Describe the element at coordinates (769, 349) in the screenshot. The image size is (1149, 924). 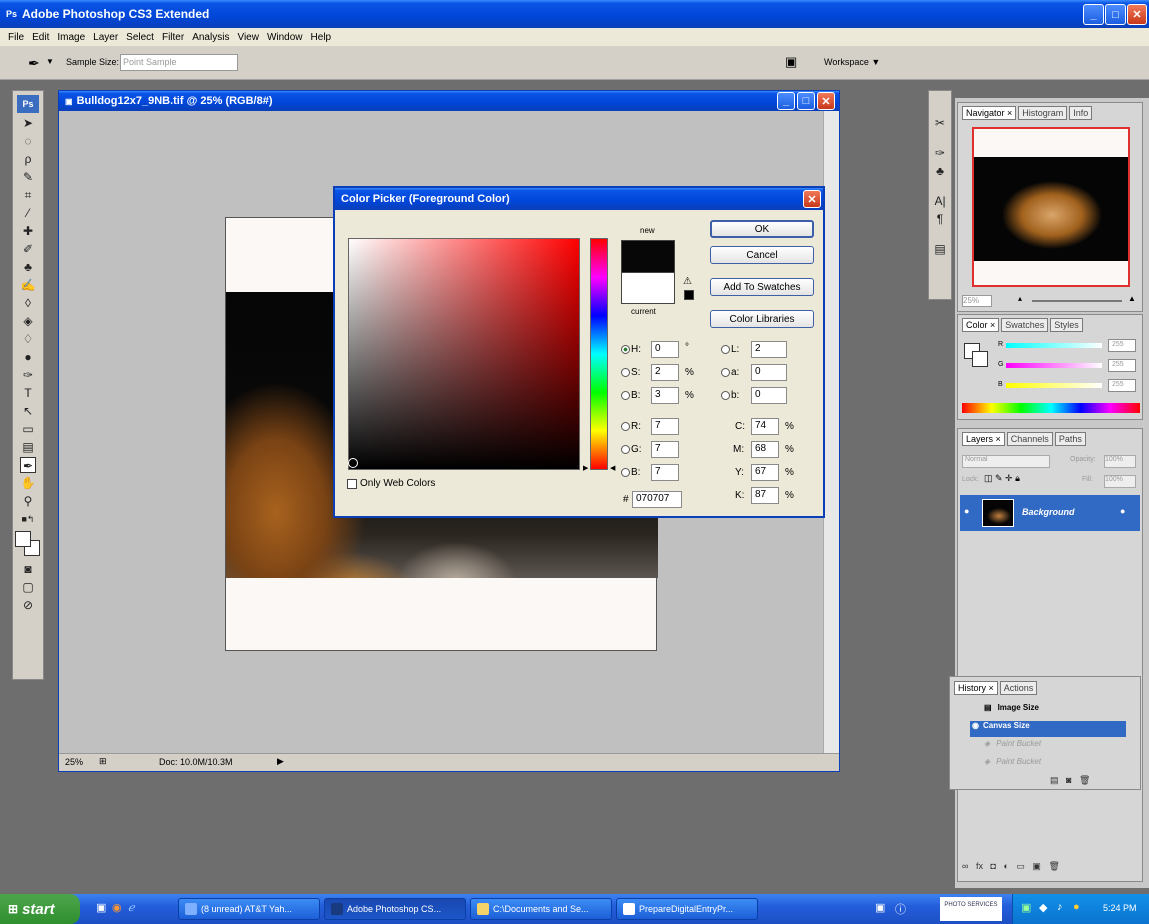
I see `l-field: 2` at that location.